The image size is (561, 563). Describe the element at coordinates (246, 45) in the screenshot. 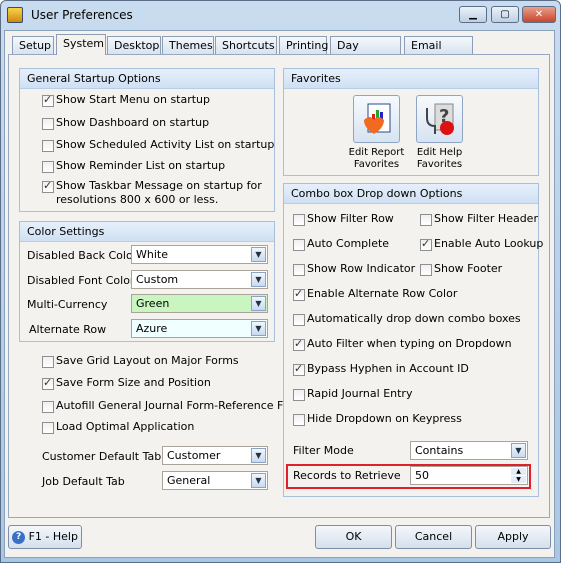

I see `tab-shortcuts: Shortcuts` at that location.